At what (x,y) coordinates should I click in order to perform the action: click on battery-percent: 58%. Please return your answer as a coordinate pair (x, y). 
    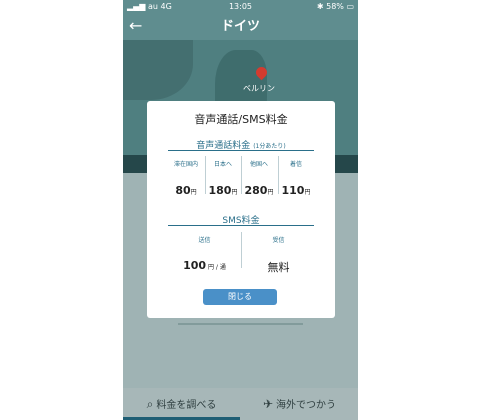
    Looking at the image, I should click on (335, 6).